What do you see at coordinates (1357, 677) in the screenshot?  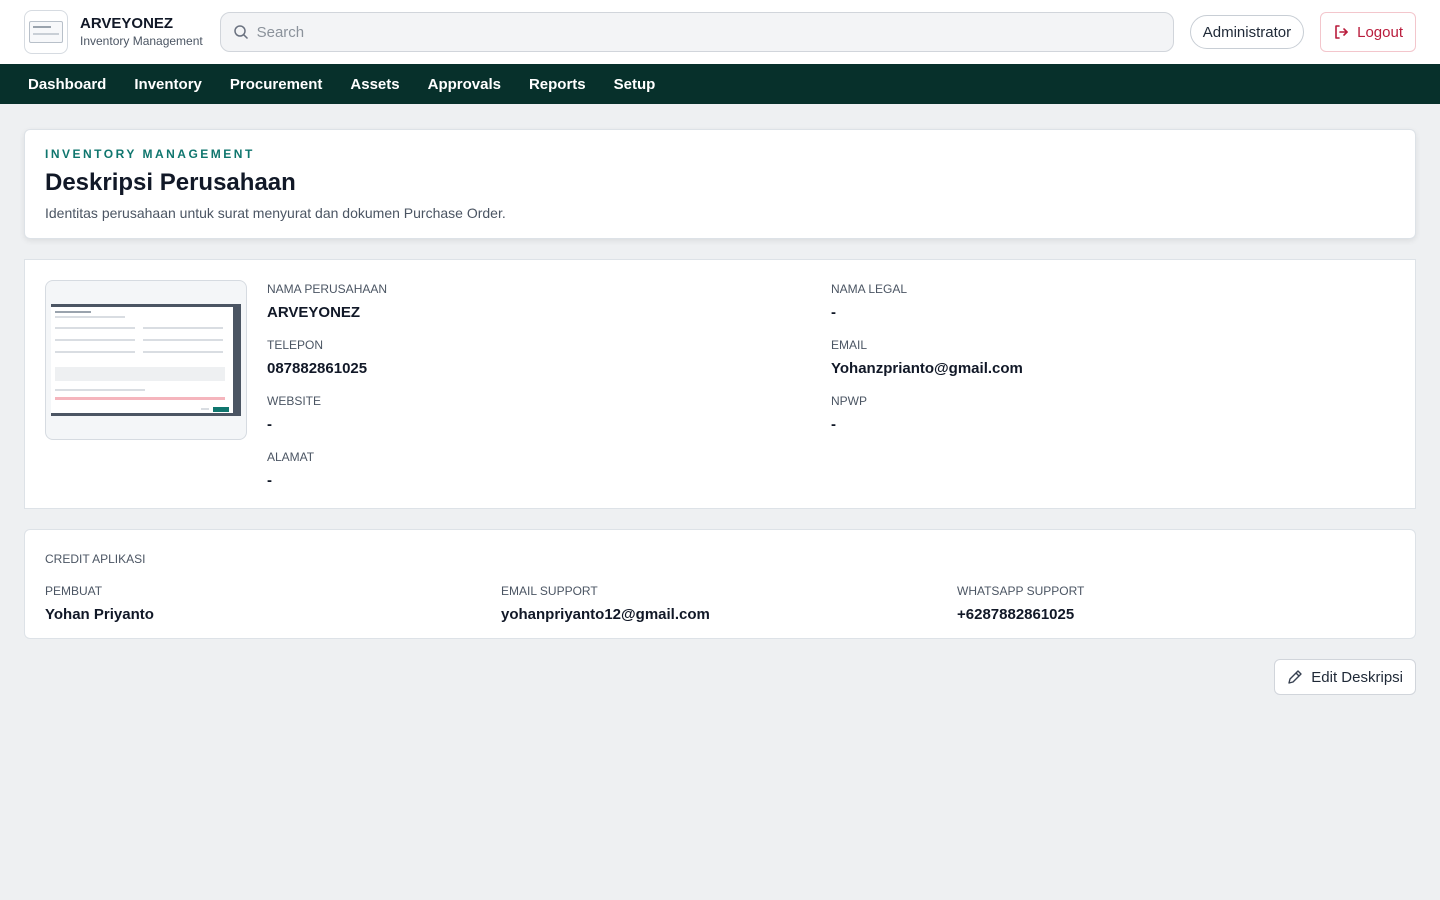 I see `edit-description-label: Edit Deskripsi` at bounding box center [1357, 677].